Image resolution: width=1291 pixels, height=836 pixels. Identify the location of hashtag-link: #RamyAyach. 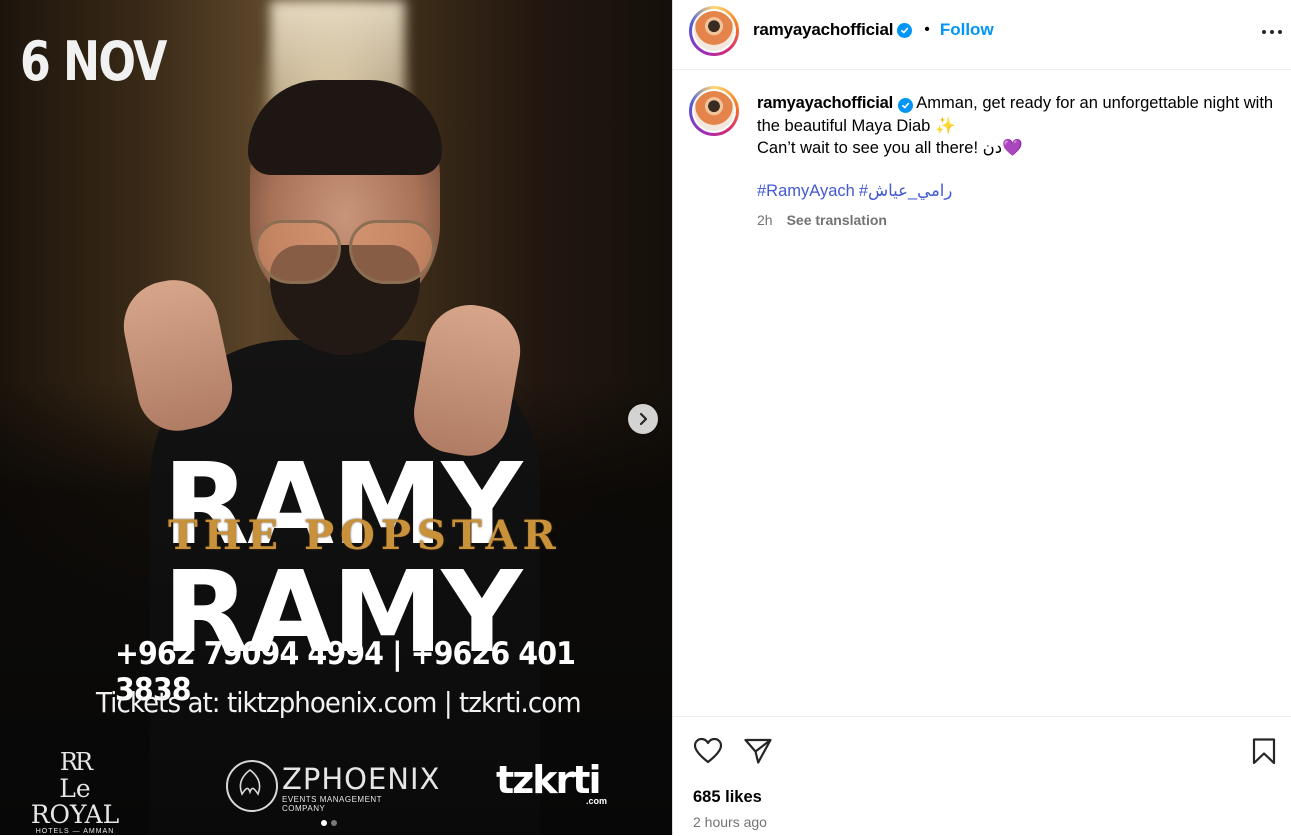
(806, 191).